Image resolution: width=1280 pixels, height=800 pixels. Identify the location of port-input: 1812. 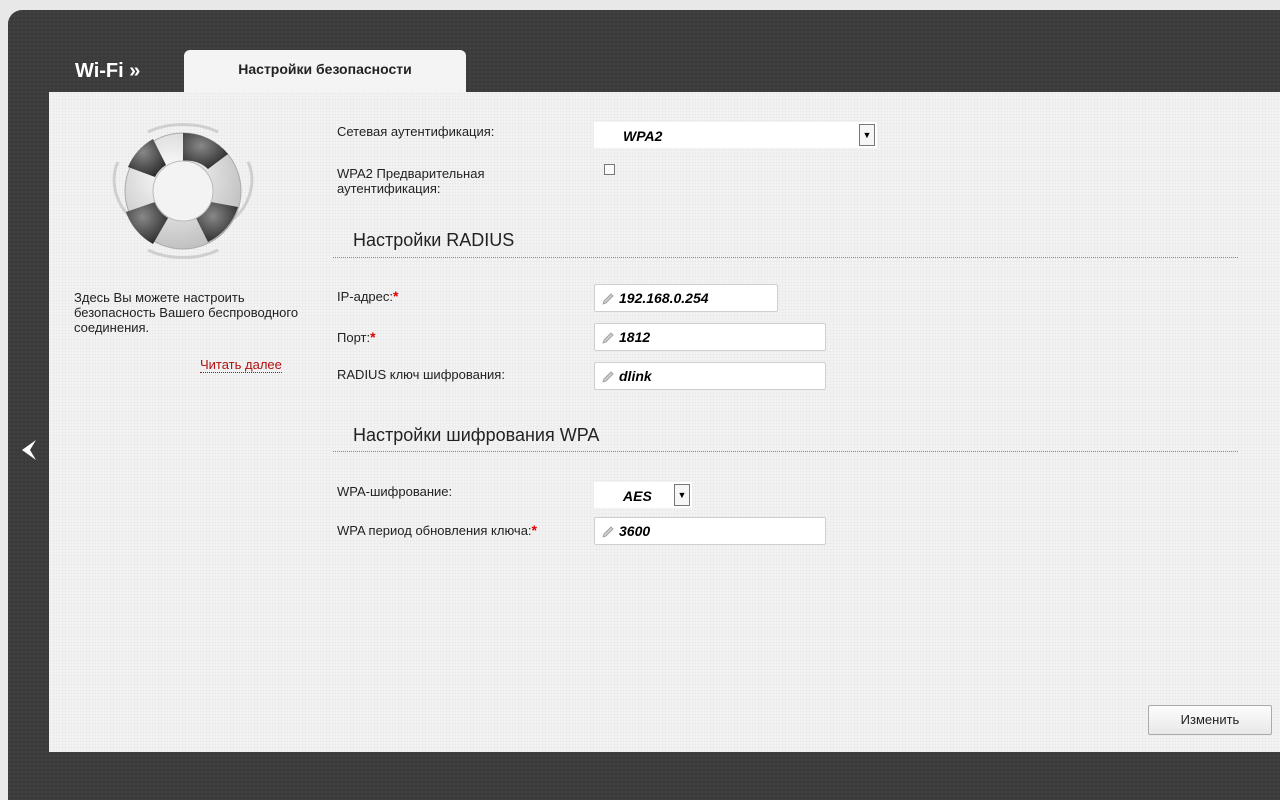
(710, 337).